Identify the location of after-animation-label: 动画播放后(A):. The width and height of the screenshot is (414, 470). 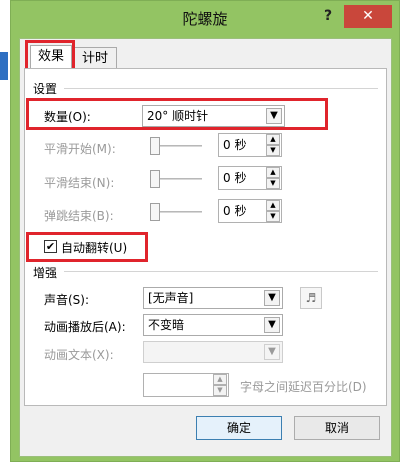
(85, 327).